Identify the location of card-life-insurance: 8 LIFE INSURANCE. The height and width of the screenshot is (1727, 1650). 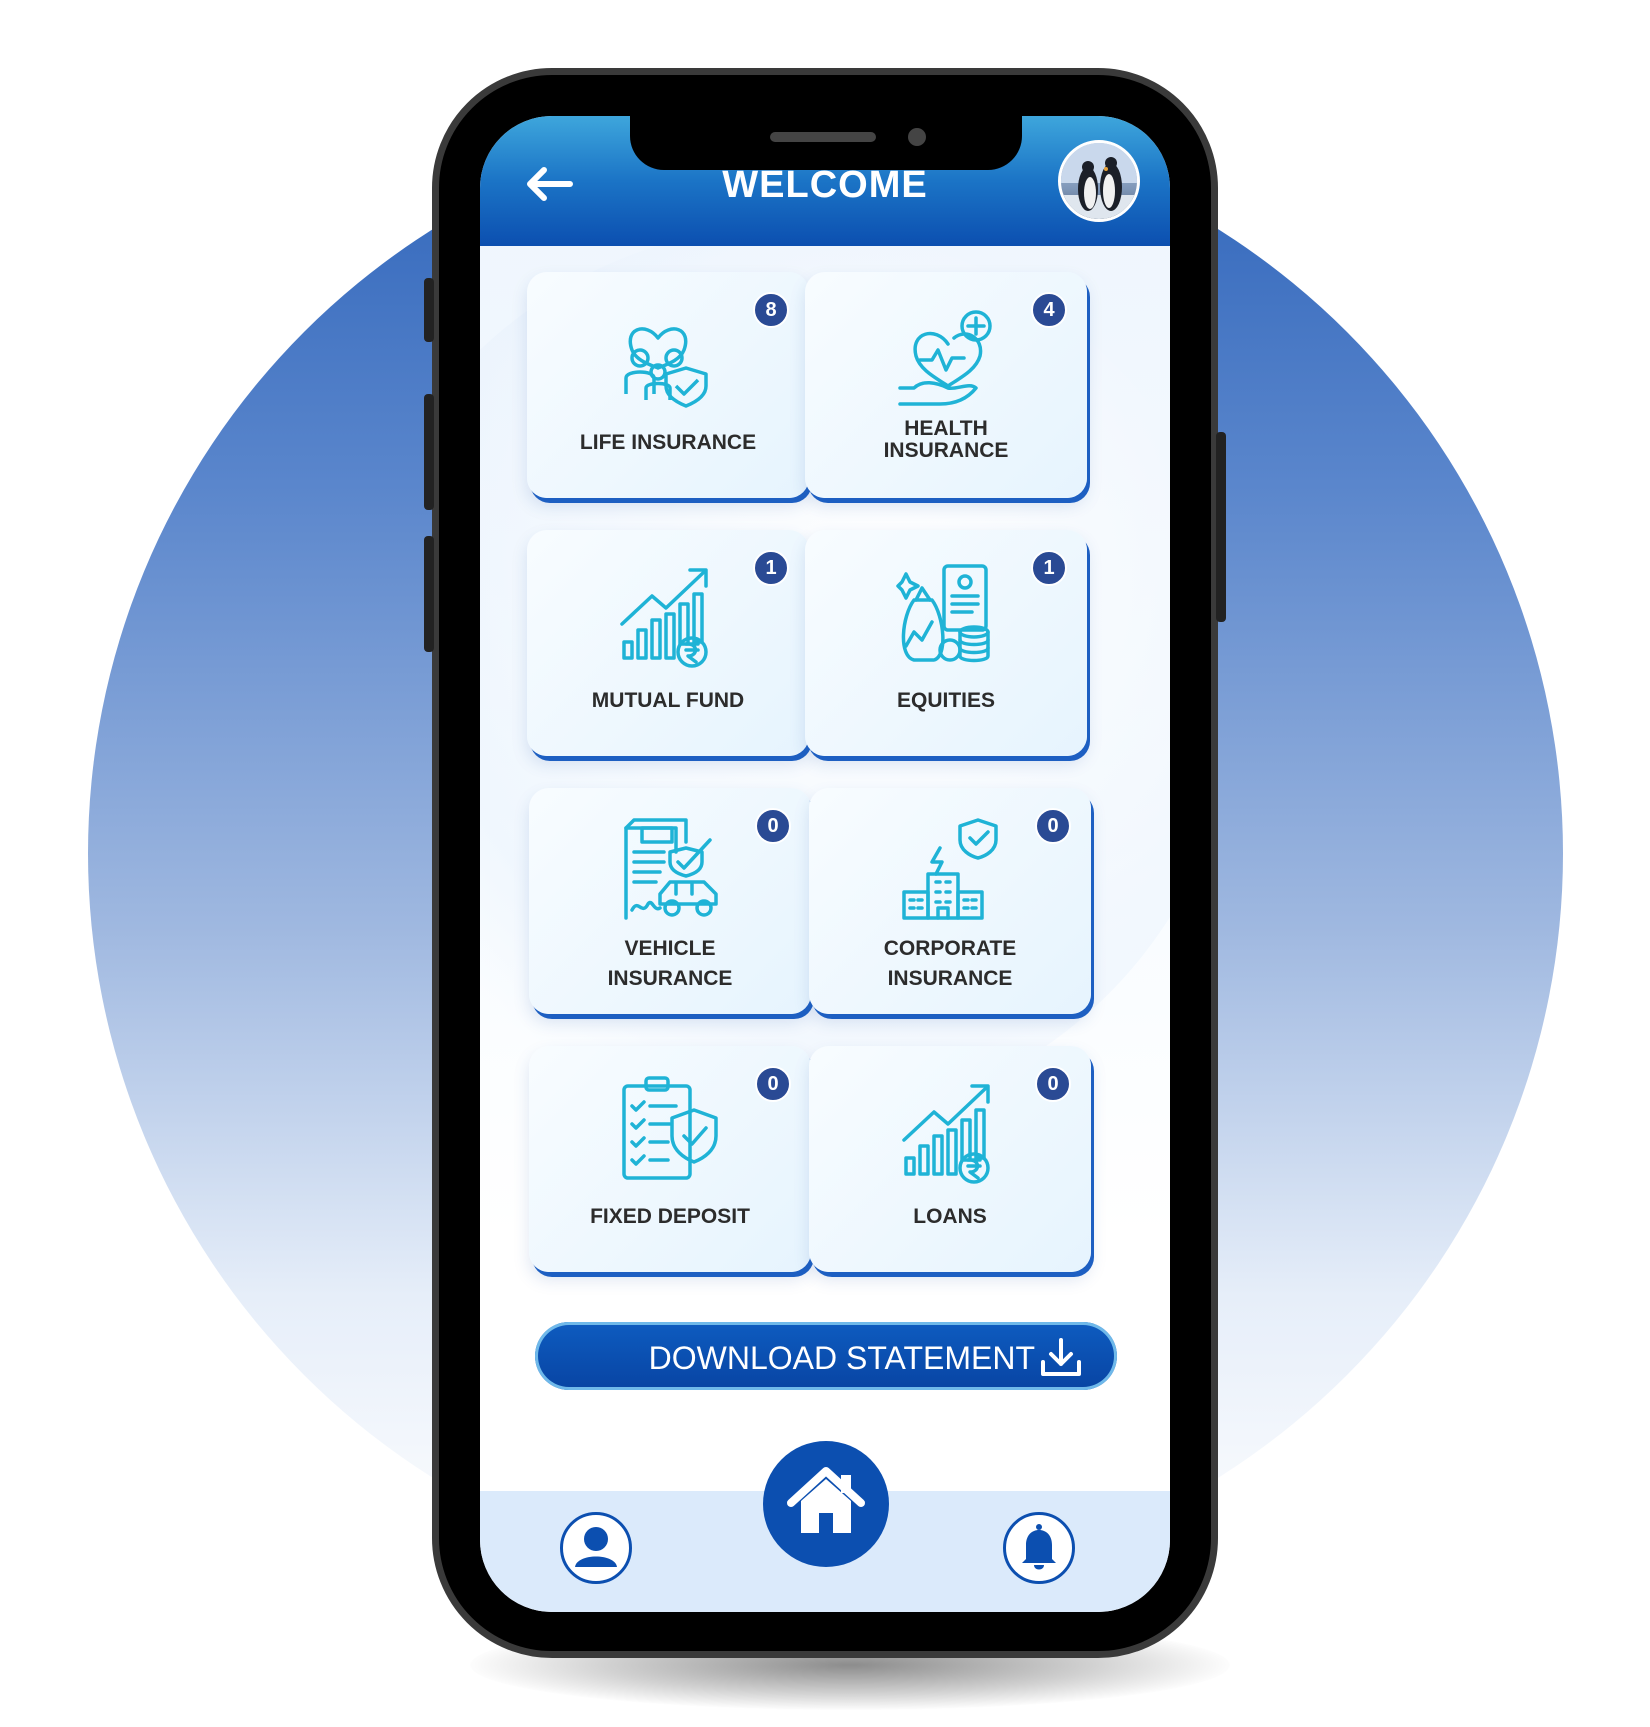
(668, 385).